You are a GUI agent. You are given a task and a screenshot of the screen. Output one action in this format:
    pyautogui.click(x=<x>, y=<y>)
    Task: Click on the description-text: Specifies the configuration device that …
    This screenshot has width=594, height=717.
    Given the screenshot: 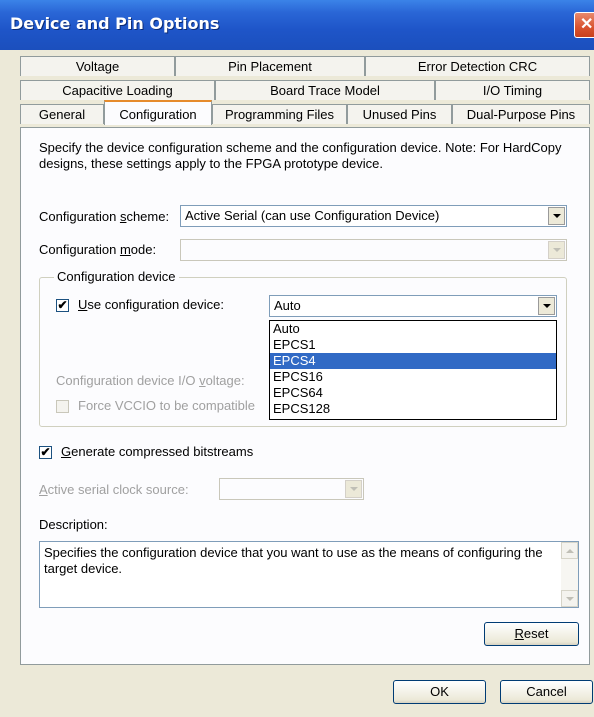 What is the action you would take?
    pyautogui.click(x=293, y=560)
    